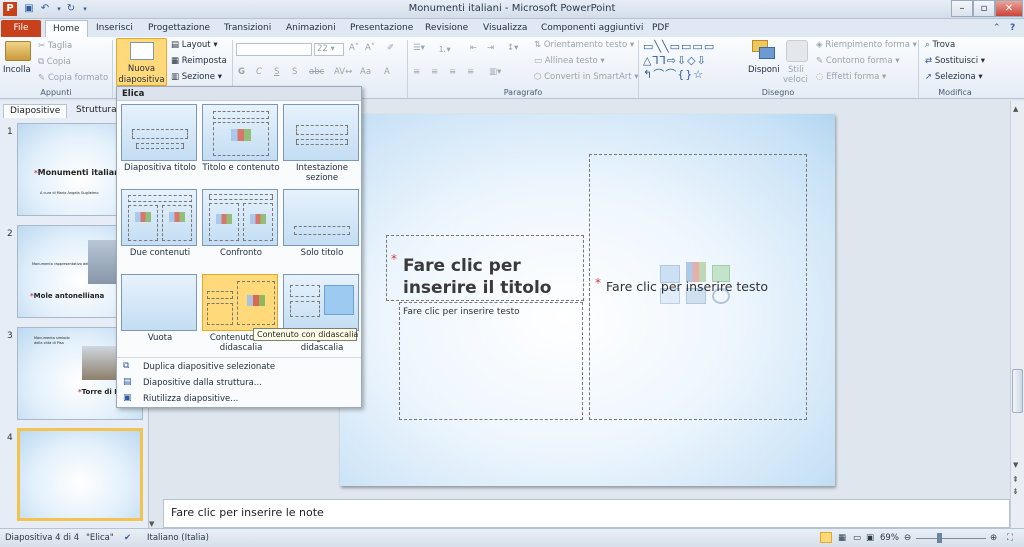 The image size is (1024, 547). Describe the element at coordinates (241, 72) in the screenshot. I see `bold-button: G` at that location.